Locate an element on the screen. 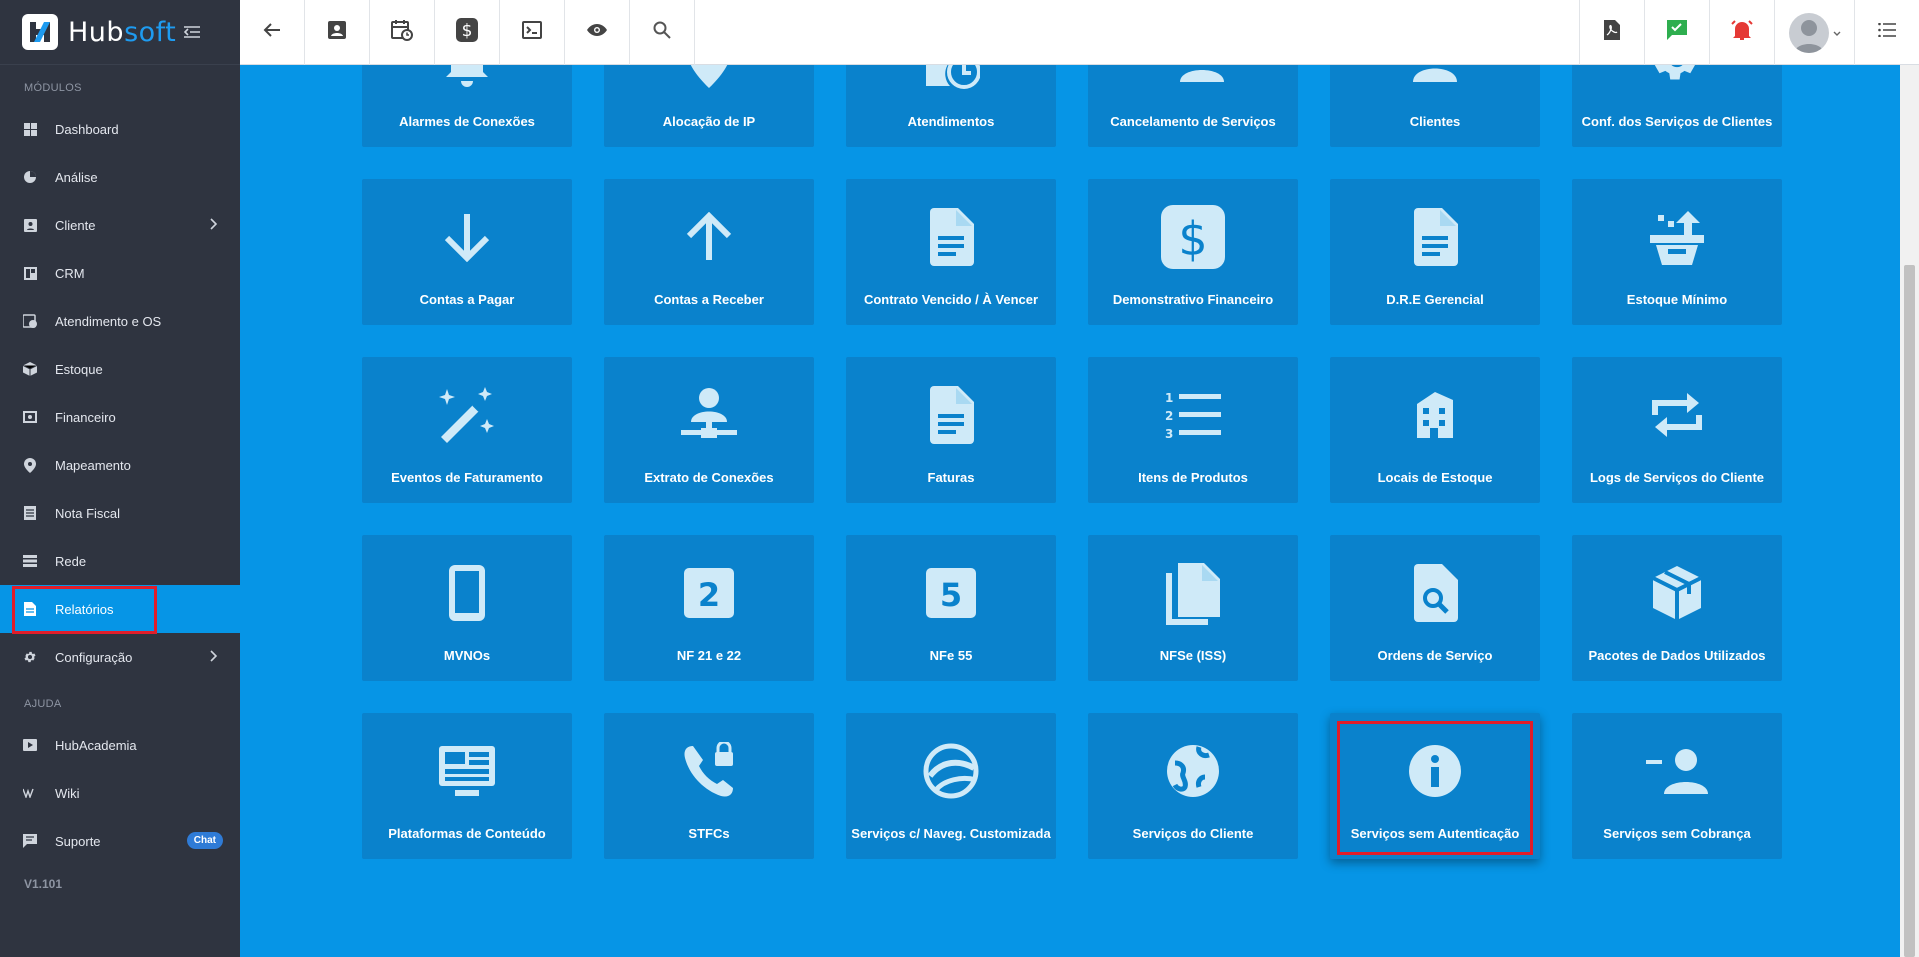  file-search-icon is located at coordinates (1435, 593).